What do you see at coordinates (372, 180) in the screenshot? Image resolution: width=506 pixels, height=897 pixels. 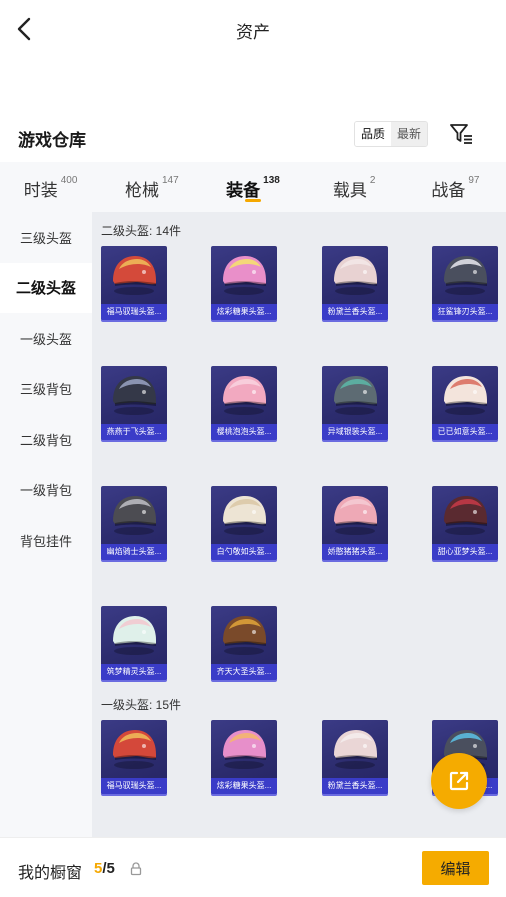 I see `tab-count: 2` at bounding box center [372, 180].